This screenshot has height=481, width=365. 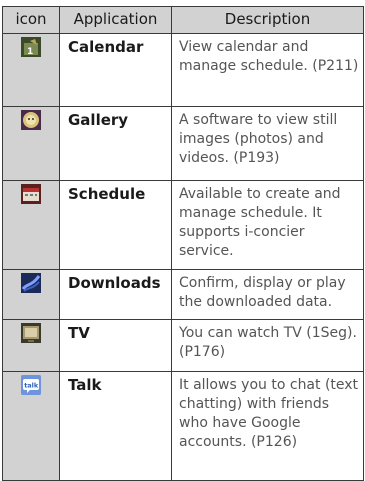 I want to click on app-name: Gallery, so click(x=115, y=143).